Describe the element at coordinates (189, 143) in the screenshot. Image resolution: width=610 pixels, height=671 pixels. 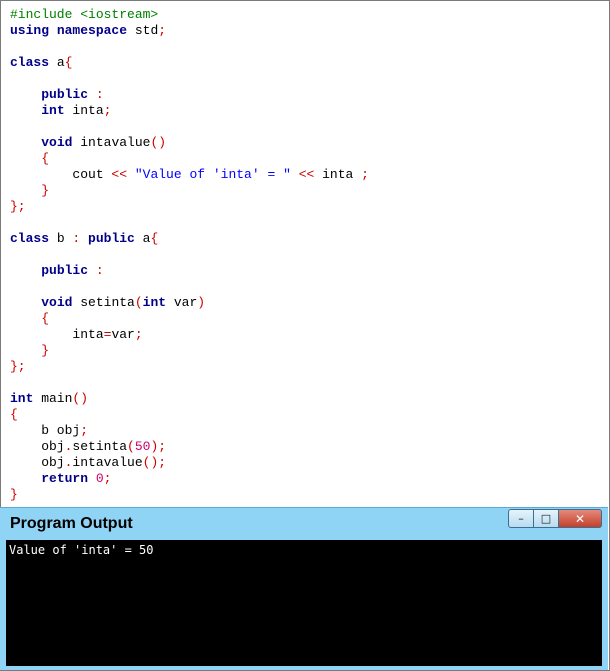
I see `code-line: void intavalue()` at that location.